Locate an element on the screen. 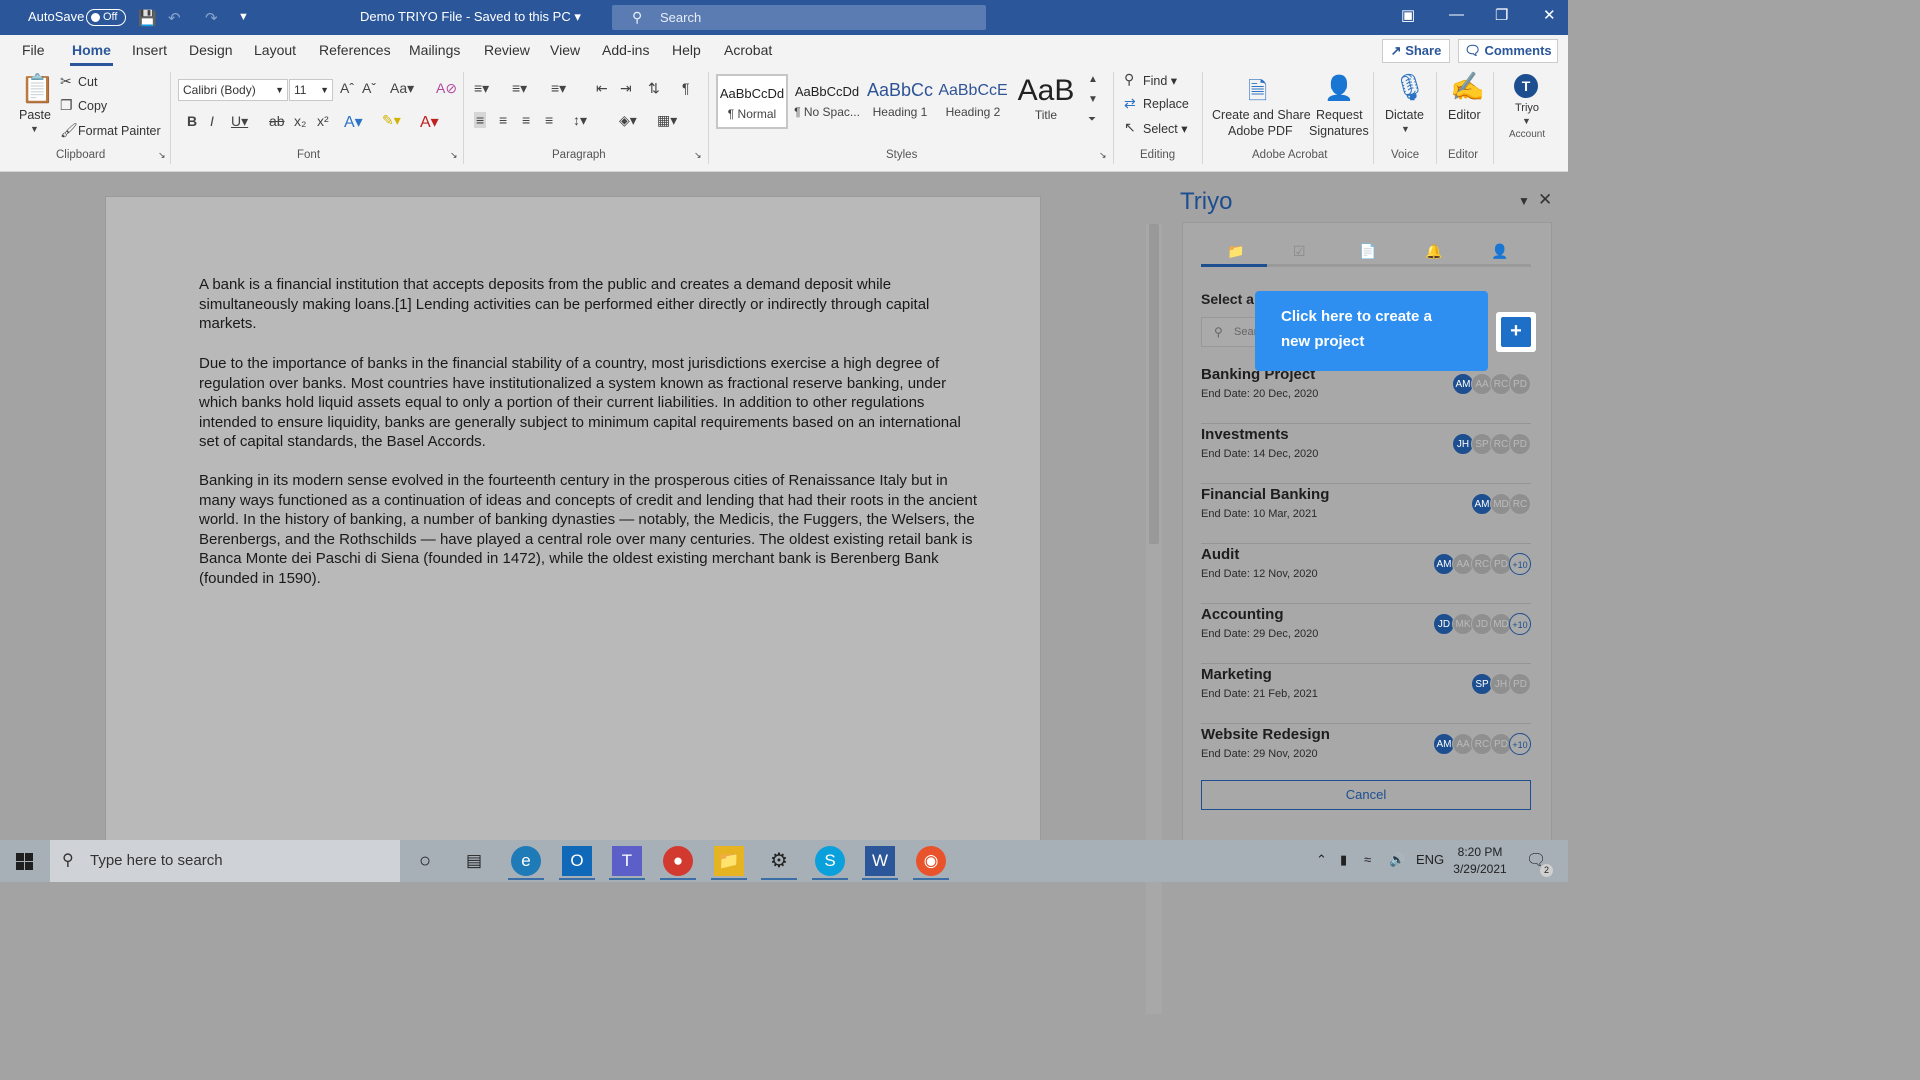 The width and height of the screenshot is (1920, 1080). tab-insert: Insert is located at coordinates (149, 50).